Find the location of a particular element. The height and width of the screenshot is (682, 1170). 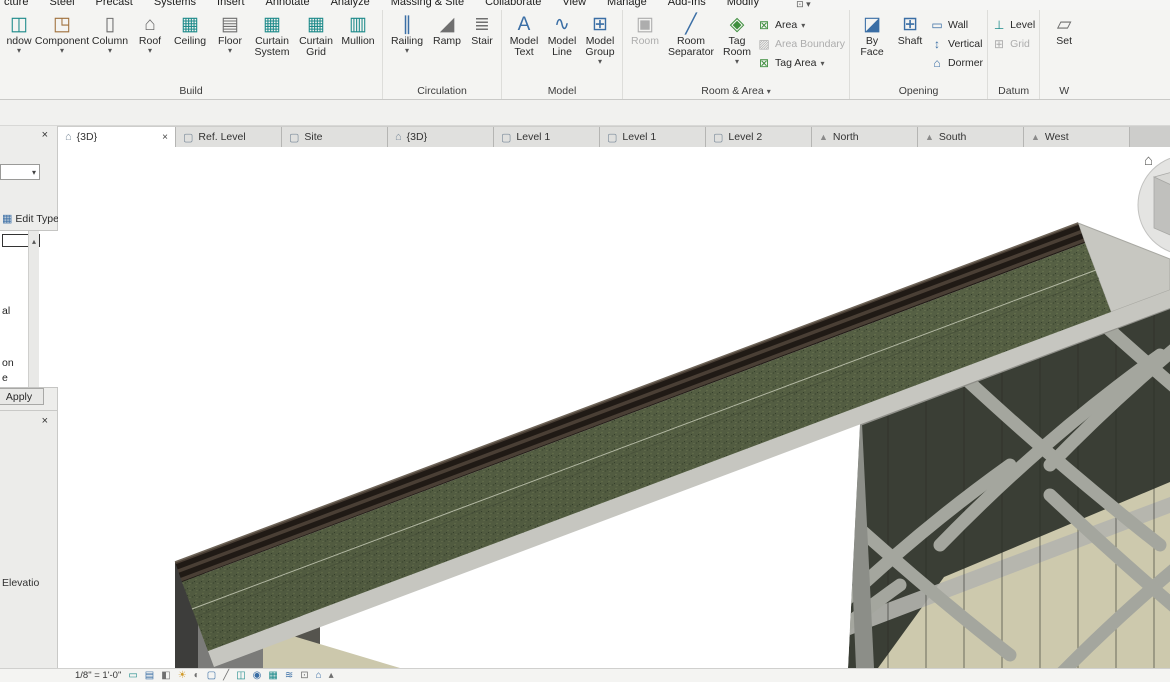

component-button: ◳ Component ▾ is located at coordinates (62, 33).